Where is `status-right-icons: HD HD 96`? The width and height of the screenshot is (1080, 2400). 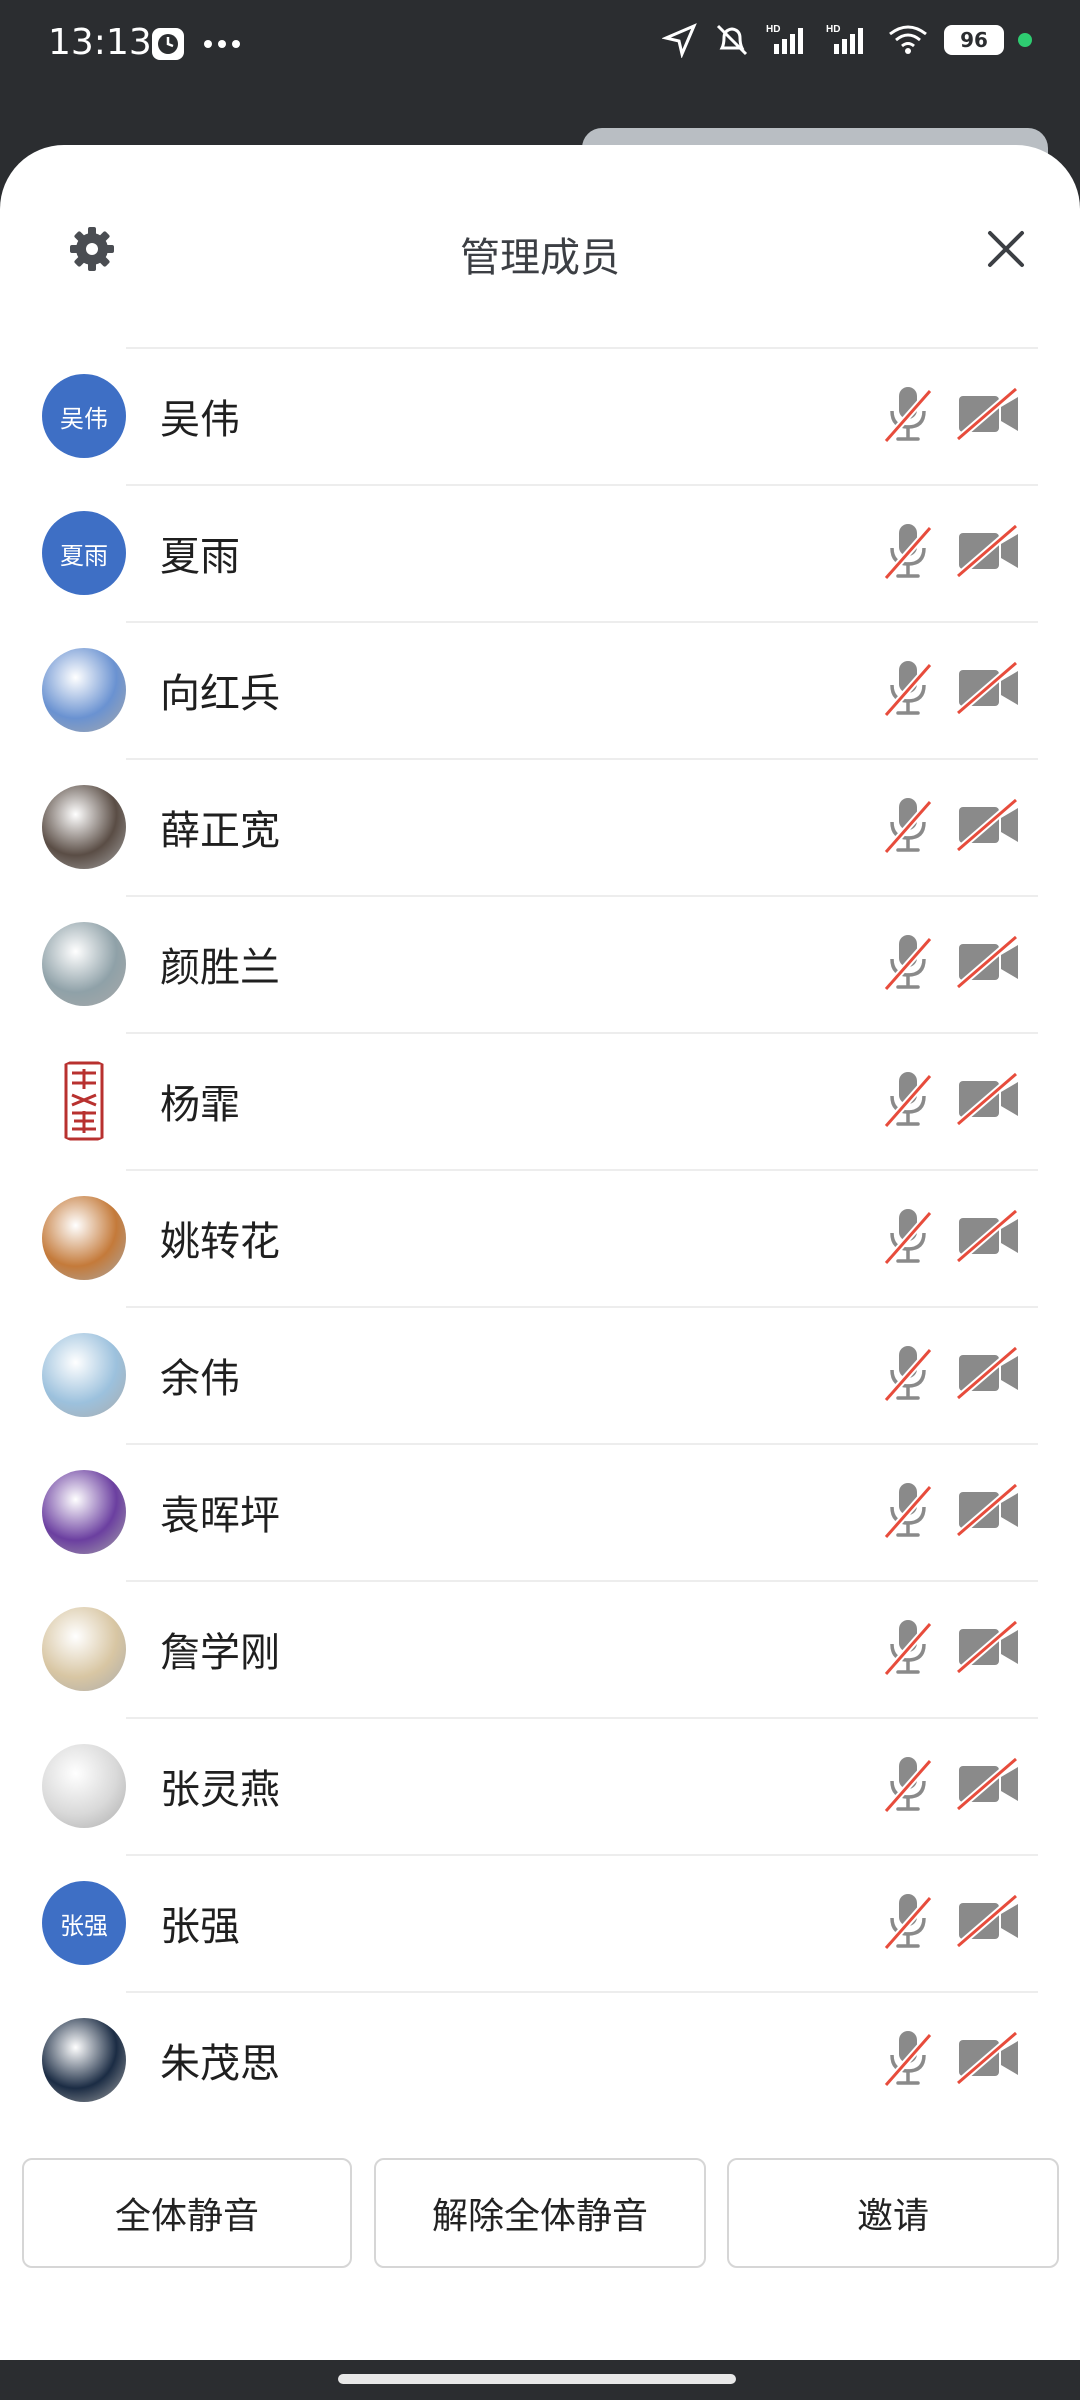 status-right-icons: HD HD 96 is located at coordinates (847, 40).